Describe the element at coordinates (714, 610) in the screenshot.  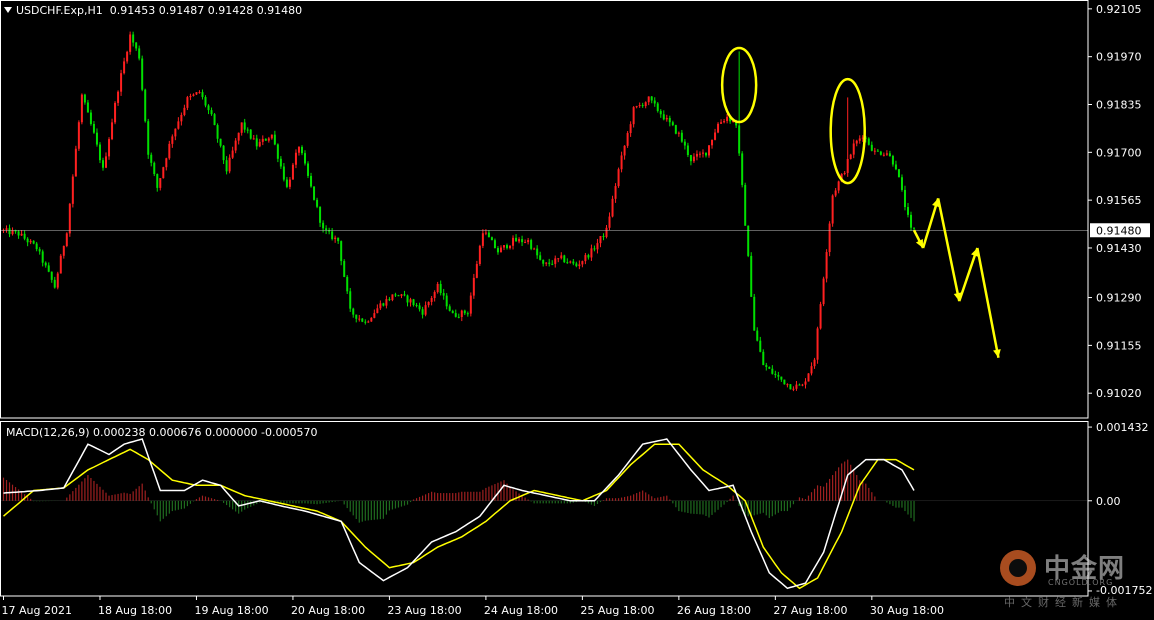
I see `x-tick-label: 26 Aug 18:00` at that location.